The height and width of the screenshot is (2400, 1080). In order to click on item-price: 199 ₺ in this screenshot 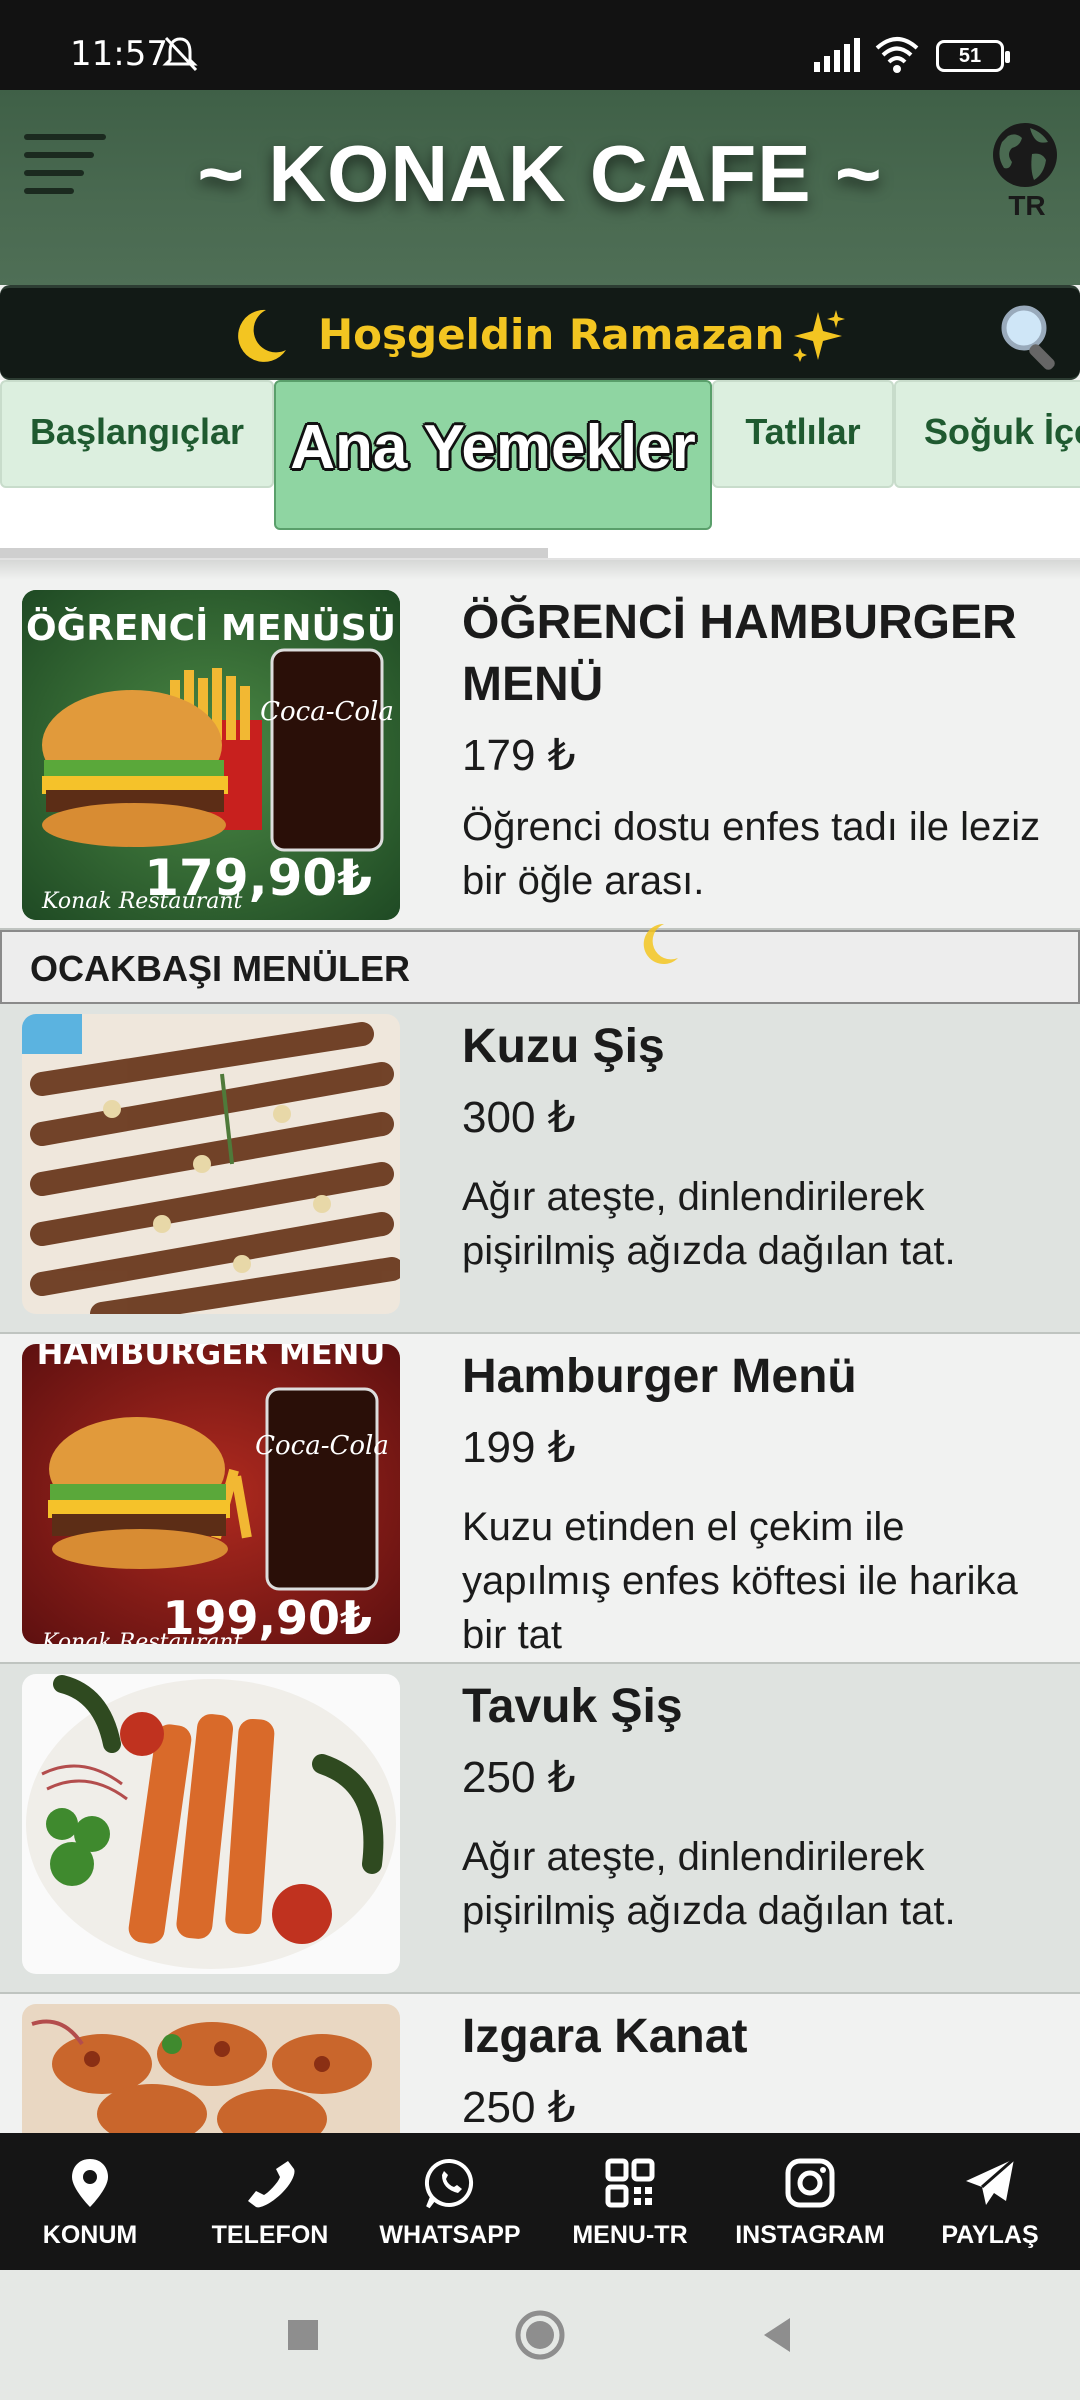, I will do `click(519, 1447)`.